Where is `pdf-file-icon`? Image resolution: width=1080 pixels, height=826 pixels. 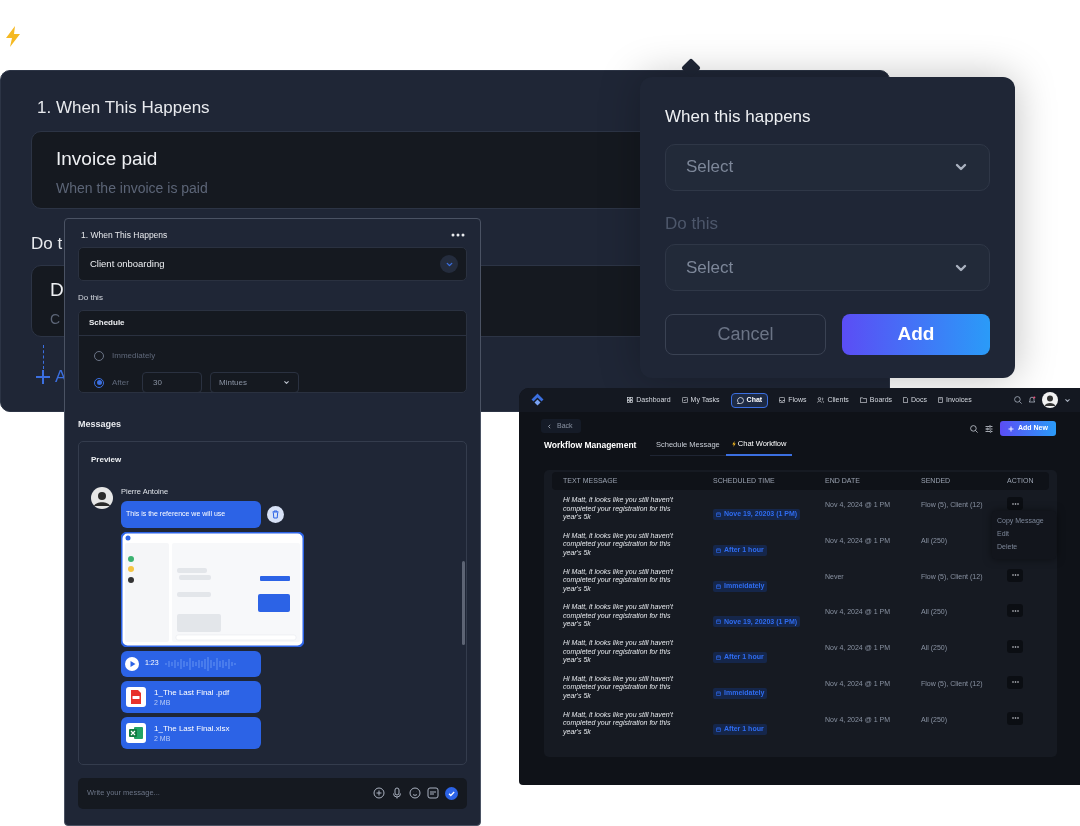
pdf-file-icon is located at coordinates (136, 696).